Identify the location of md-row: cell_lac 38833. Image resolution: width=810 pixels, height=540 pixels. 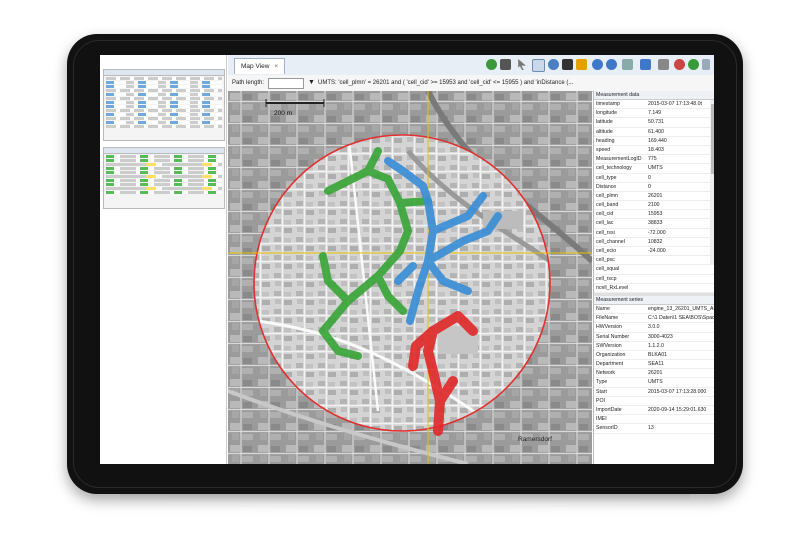
(654, 224).